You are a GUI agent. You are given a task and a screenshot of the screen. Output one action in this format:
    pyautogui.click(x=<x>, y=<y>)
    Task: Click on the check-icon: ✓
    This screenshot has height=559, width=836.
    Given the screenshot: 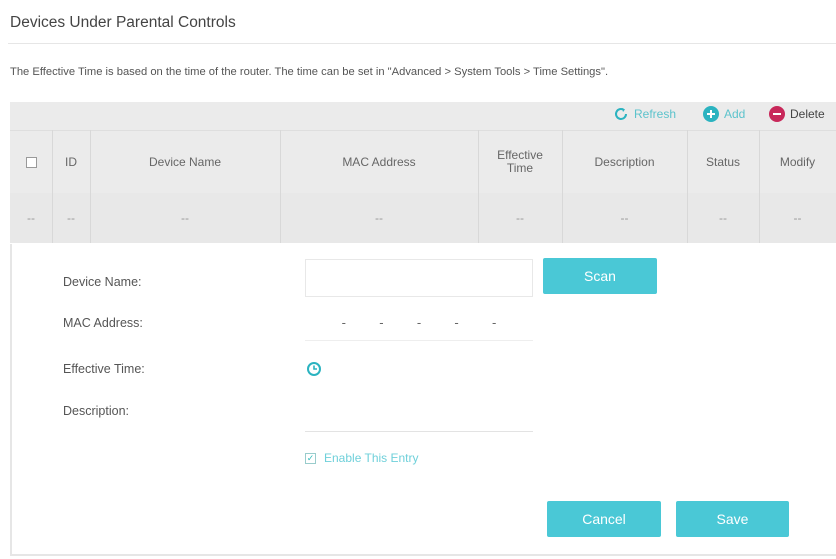 What is the action you would take?
    pyautogui.click(x=310, y=458)
    